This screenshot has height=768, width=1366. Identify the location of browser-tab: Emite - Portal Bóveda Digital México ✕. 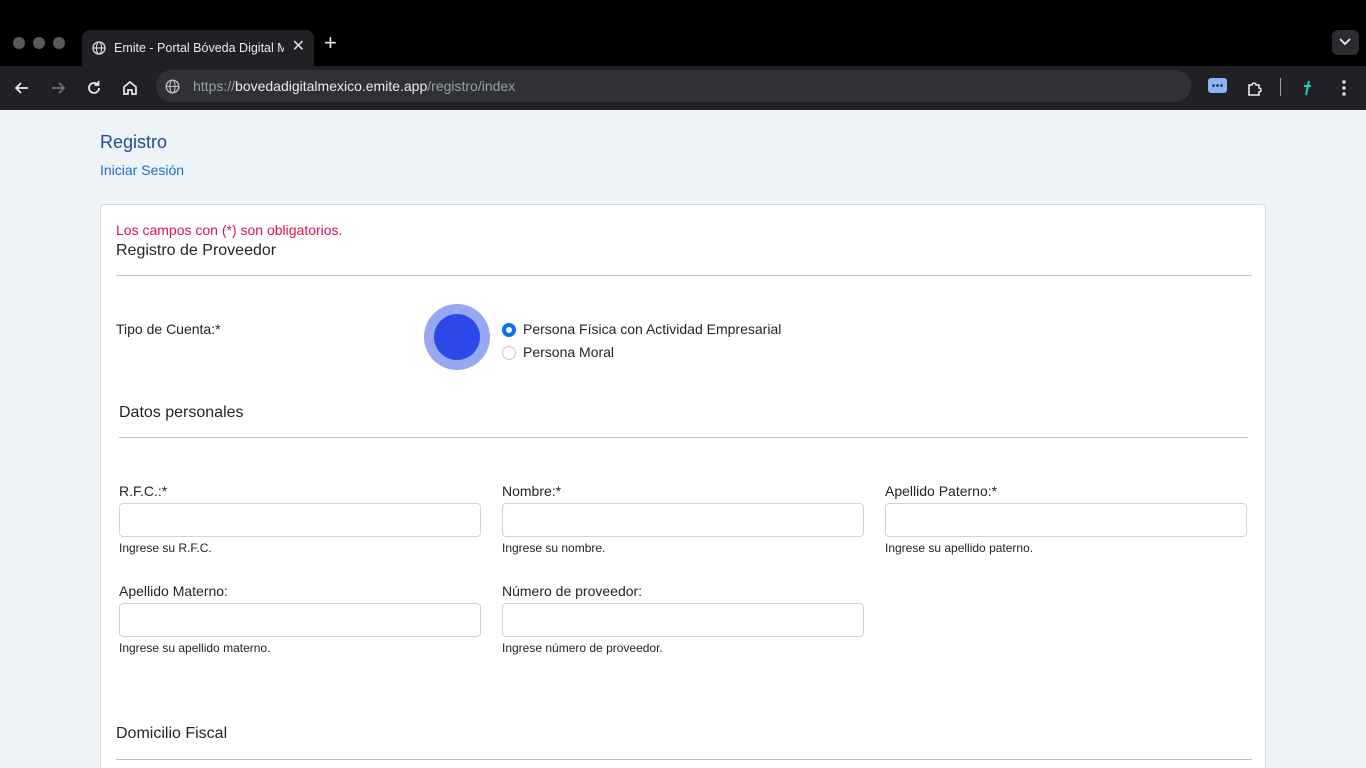
(198, 48).